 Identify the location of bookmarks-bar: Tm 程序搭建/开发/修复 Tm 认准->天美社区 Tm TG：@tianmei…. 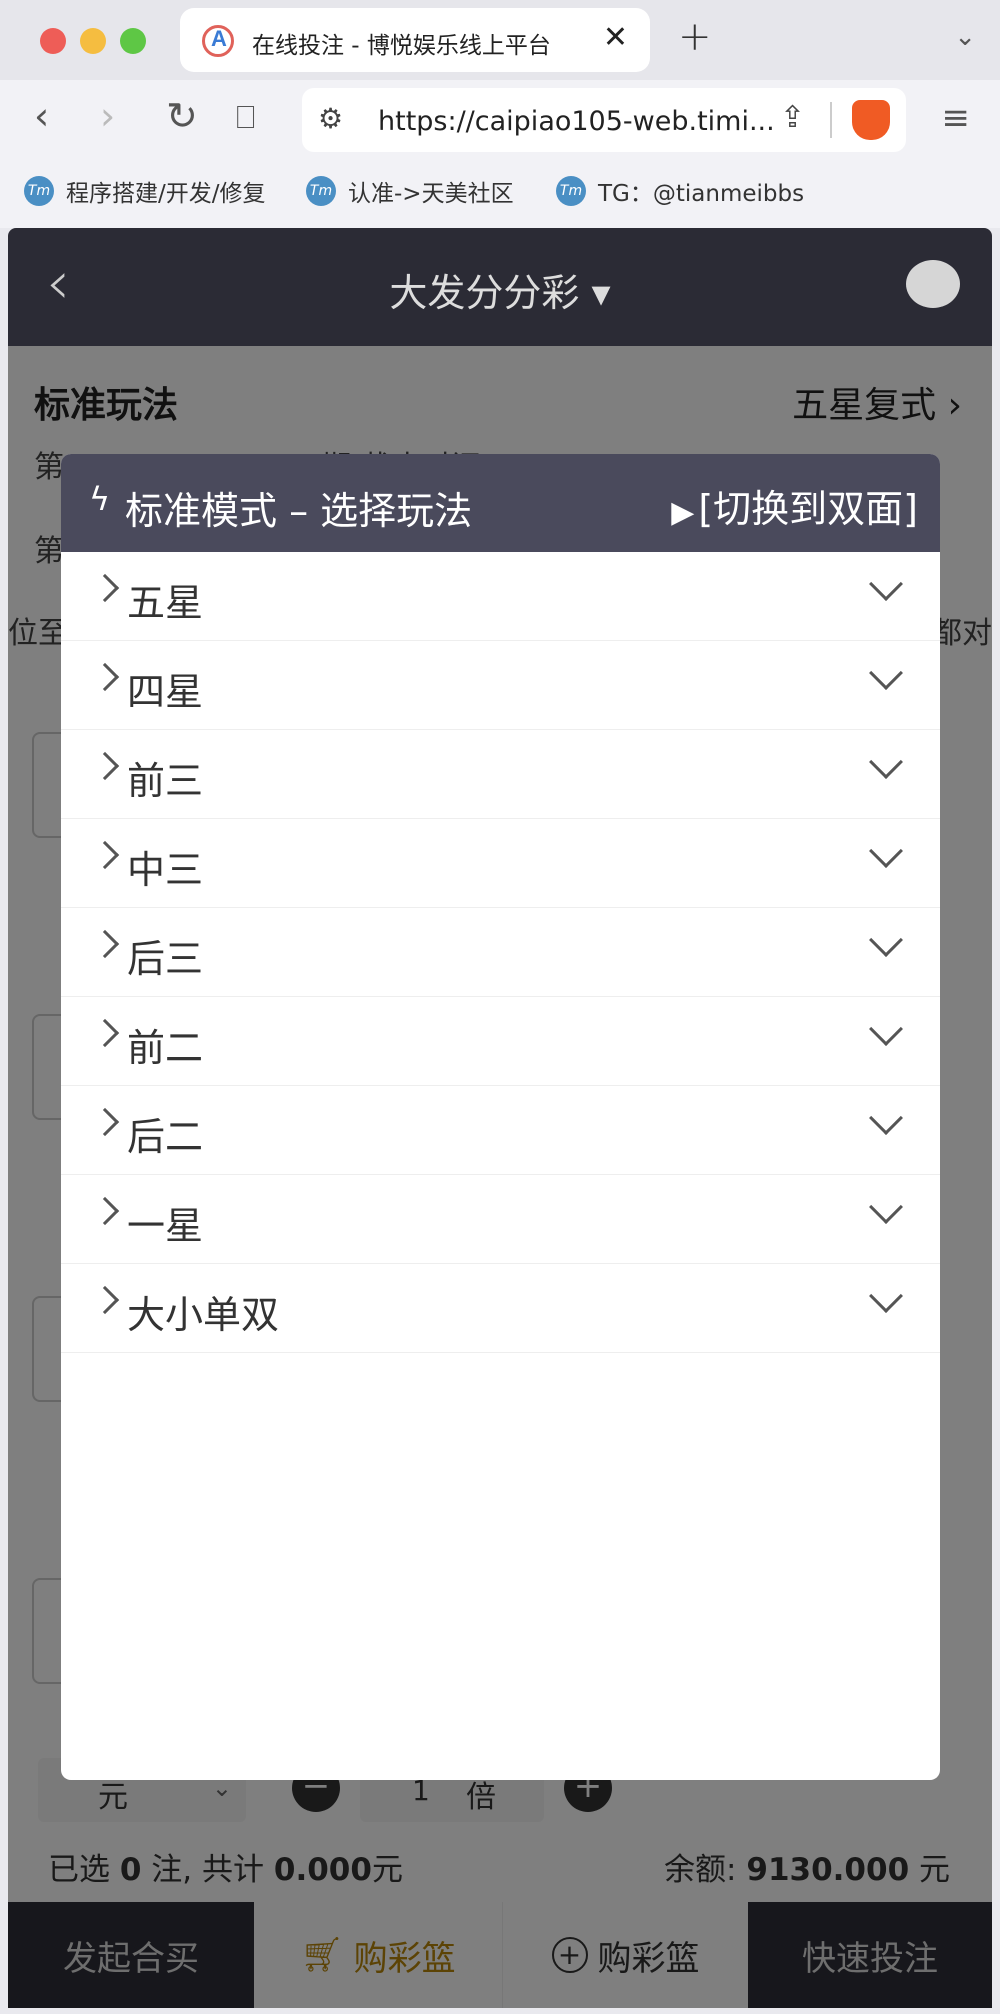
(500, 194).